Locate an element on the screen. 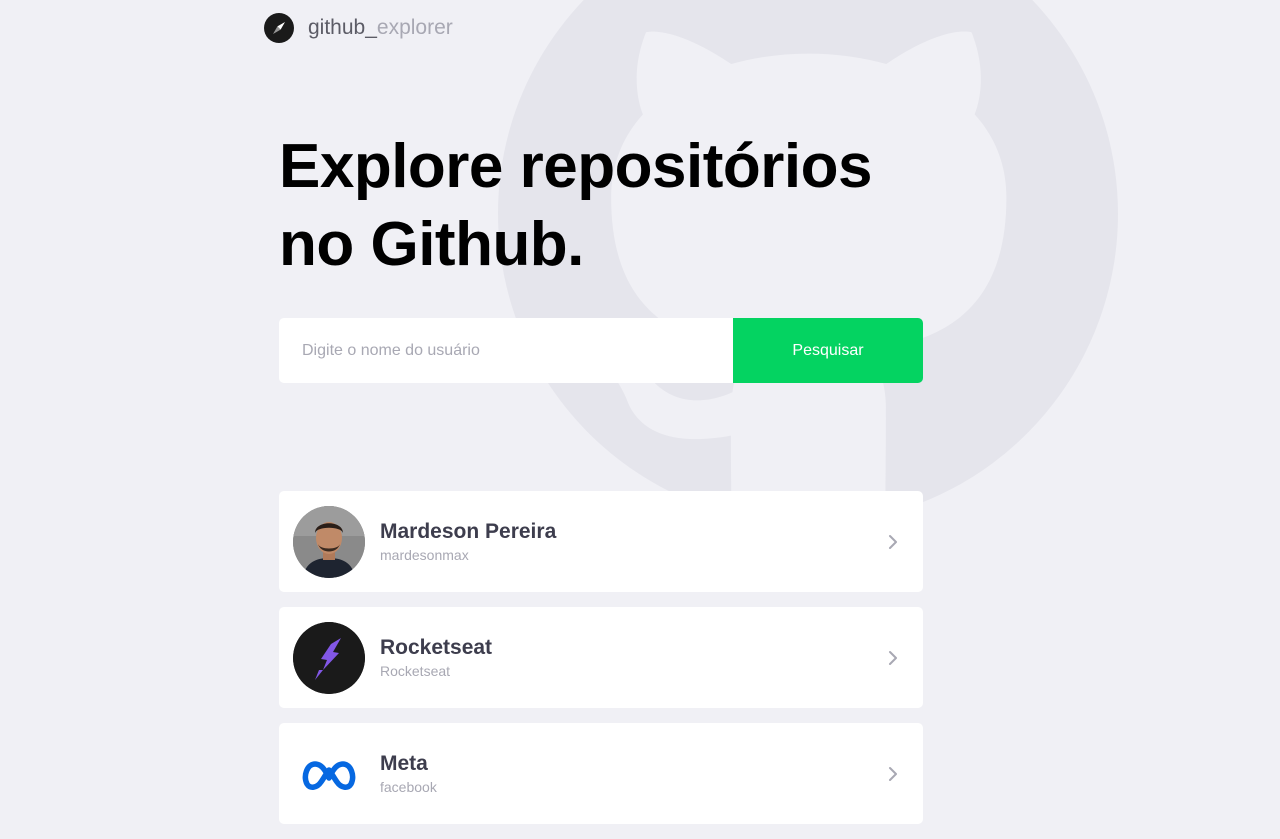  user-name: Mardeson Pereira is located at coordinates (468, 531).